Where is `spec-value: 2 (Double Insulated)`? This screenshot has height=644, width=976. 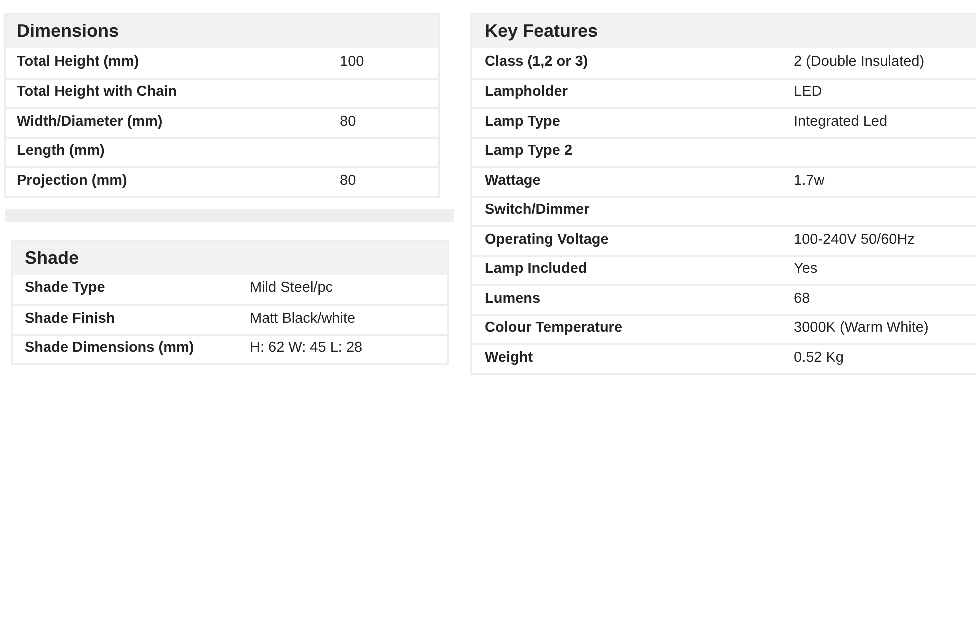 spec-value: 2 (Double Insulated) is located at coordinates (859, 62).